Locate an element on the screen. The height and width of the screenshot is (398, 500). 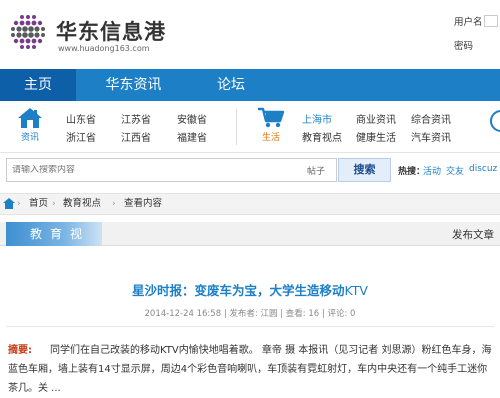
breadcrumb-current: 查看内容 is located at coordinates (143, 203).